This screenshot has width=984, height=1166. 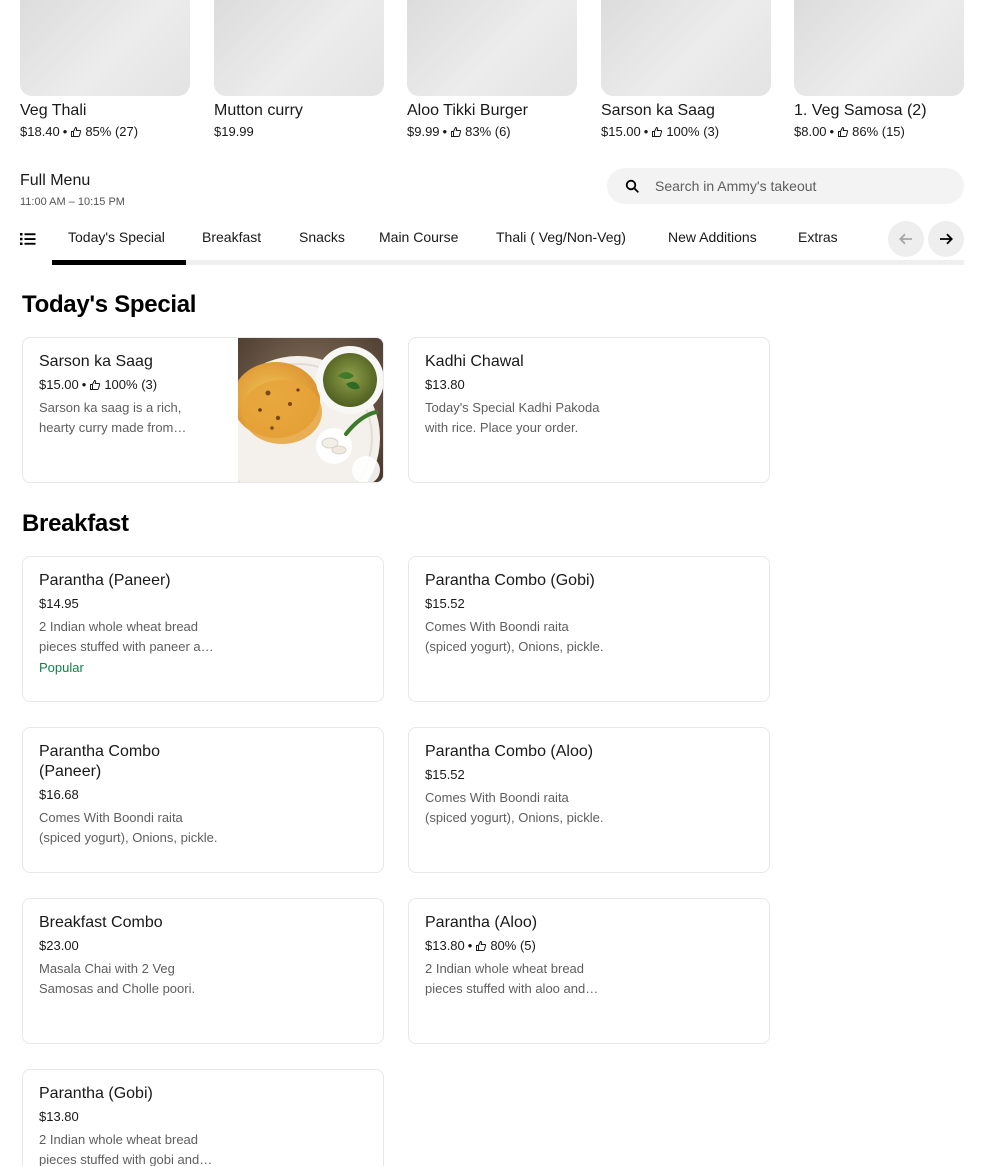 What do you see at coordinates (488, 131) in the screenshot?
I see `featured-item-rating: 83% (6)` at bounding box center [488, 131].